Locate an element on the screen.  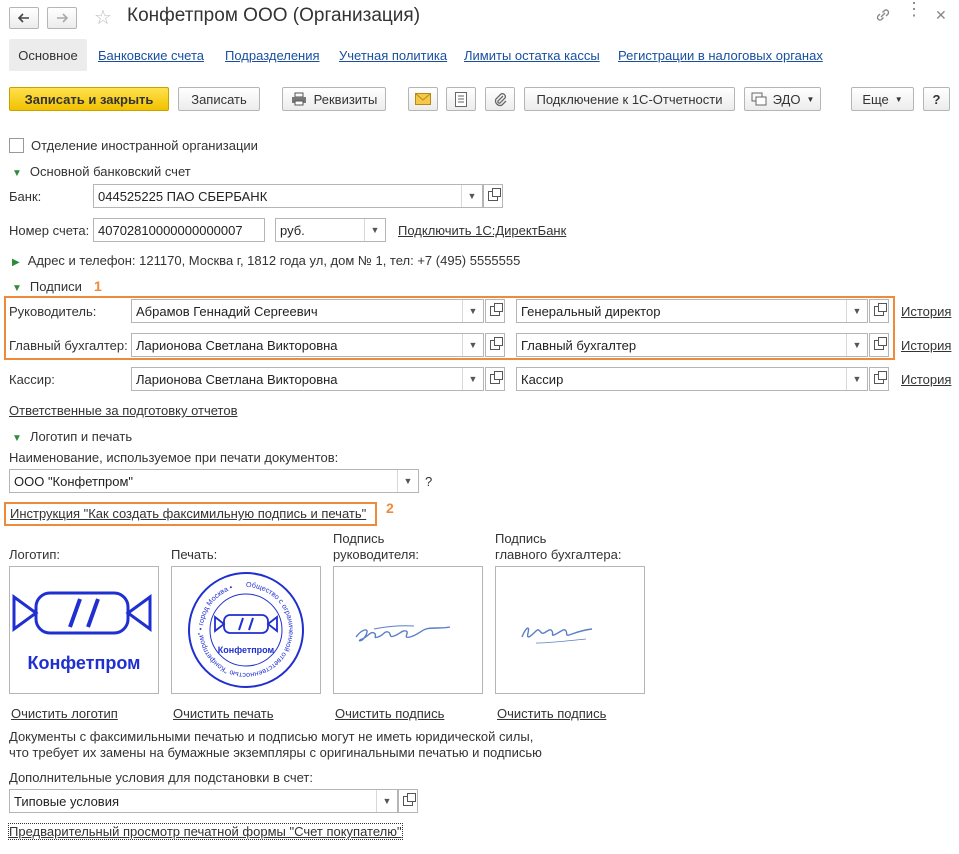
tab-divisions: Подразделения is located at coordinates (272, 55).